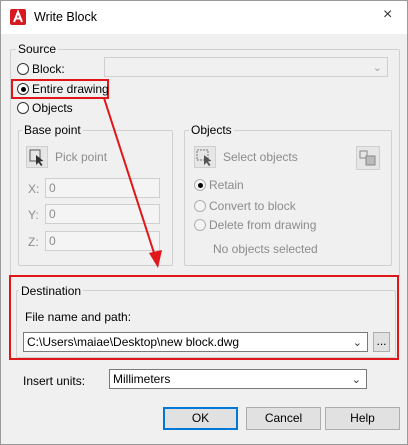 This screenshot has height=445, width=408. Describe the element at coordinates (283, 418) in the screenshot. I see `cancel-button: Cancel` at that location.